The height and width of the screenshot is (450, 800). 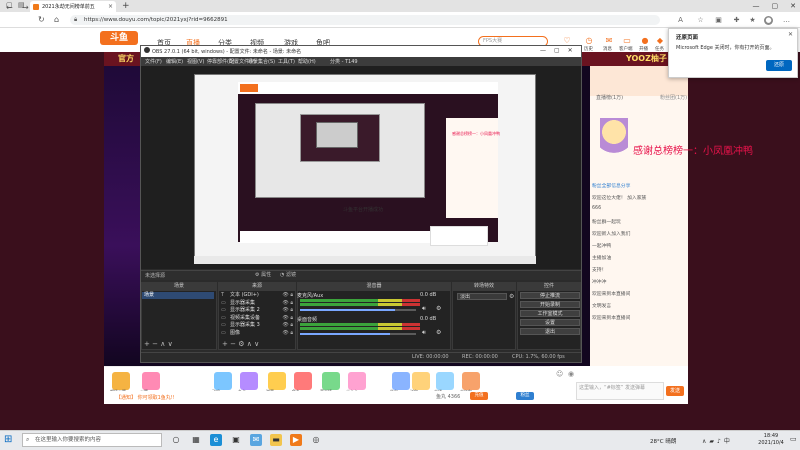 I want to click on maximize-icon: ▢, so click(x=775, y=6).